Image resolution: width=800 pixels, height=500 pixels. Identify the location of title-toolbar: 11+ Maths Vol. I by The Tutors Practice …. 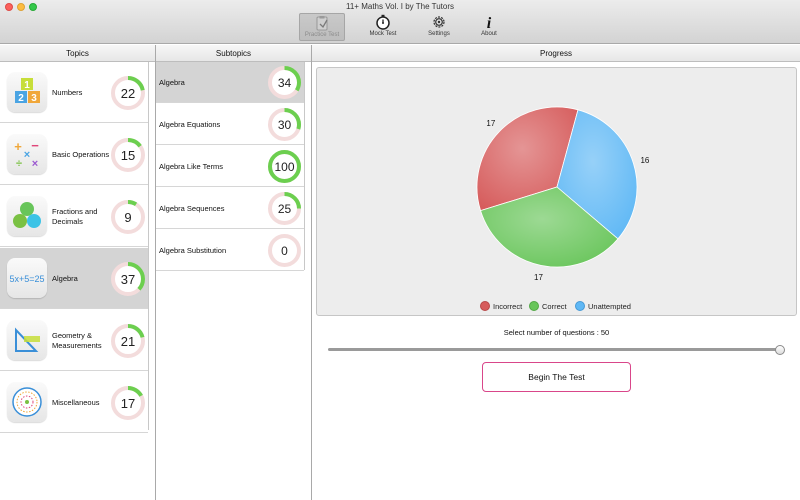
(400, 22).